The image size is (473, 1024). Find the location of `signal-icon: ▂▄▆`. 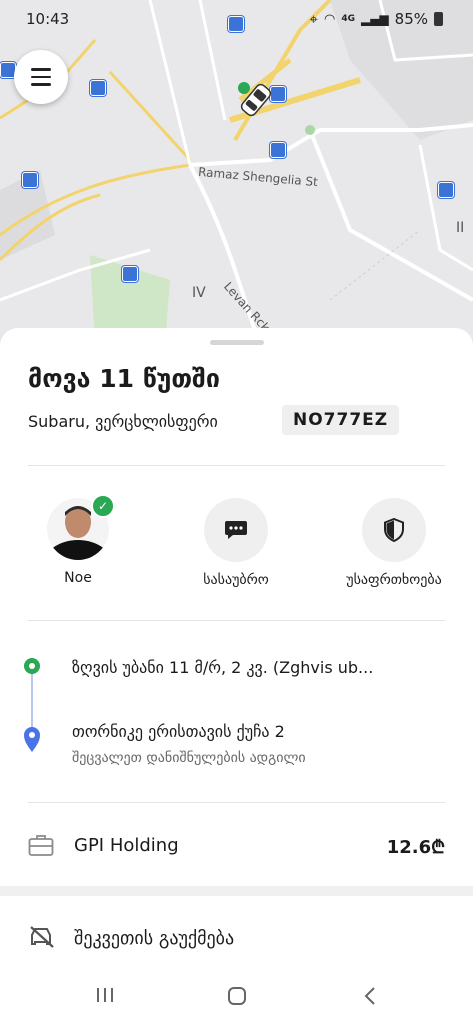

signal-icon: ▂▄▆ is located at coordinates (374, 19).